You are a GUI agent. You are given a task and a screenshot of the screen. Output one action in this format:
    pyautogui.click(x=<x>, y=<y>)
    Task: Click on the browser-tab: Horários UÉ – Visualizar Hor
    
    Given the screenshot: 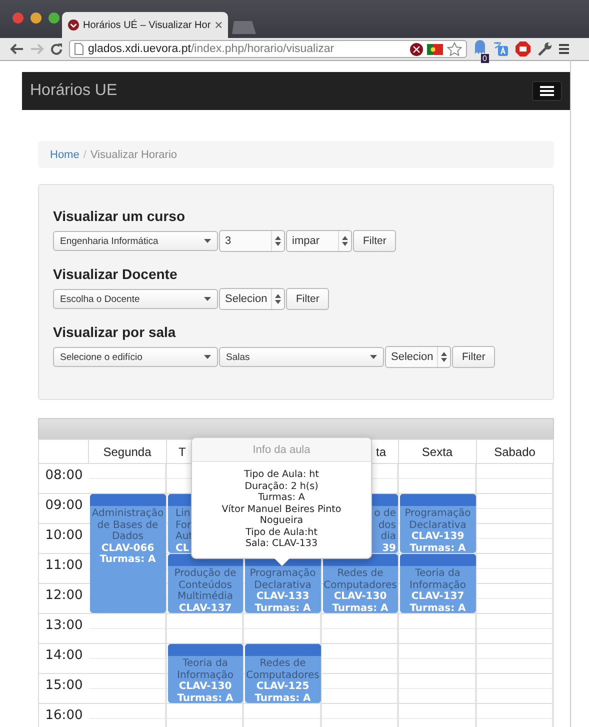 What is the action you would take?
    pyautogui.click(x=145, y=25)
    